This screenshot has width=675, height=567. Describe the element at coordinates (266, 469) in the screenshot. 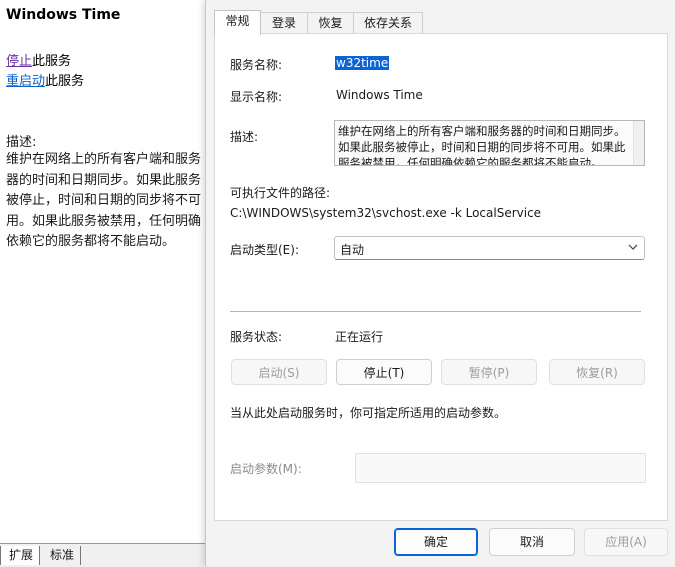

I see `start-params-label: 启动参数(M):` at that location.